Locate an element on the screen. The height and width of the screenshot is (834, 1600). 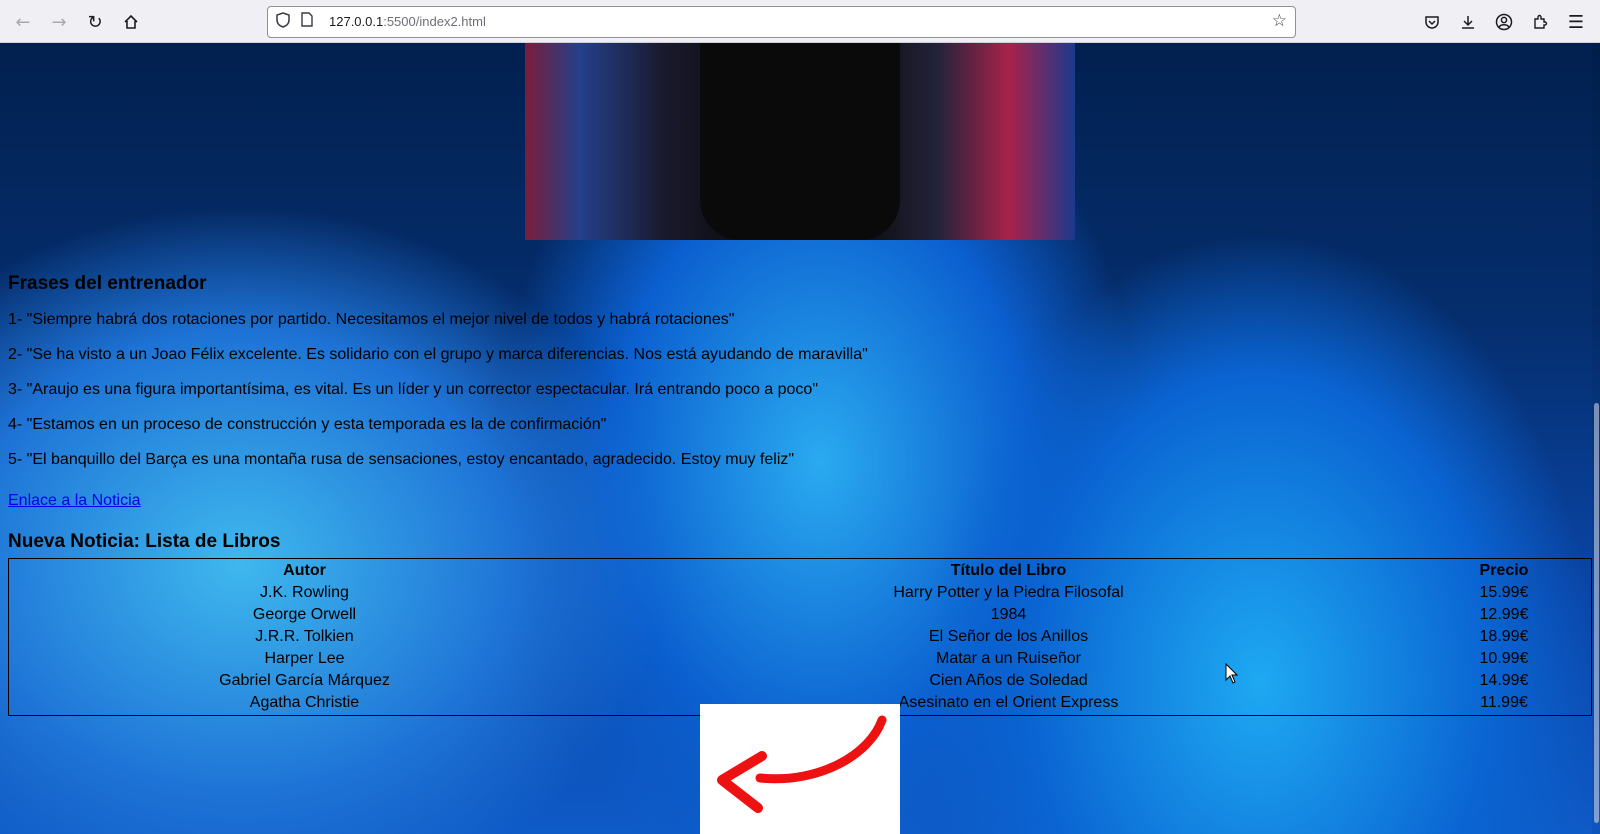
author-cell: George Orwell is located at coordinates (304, 614).